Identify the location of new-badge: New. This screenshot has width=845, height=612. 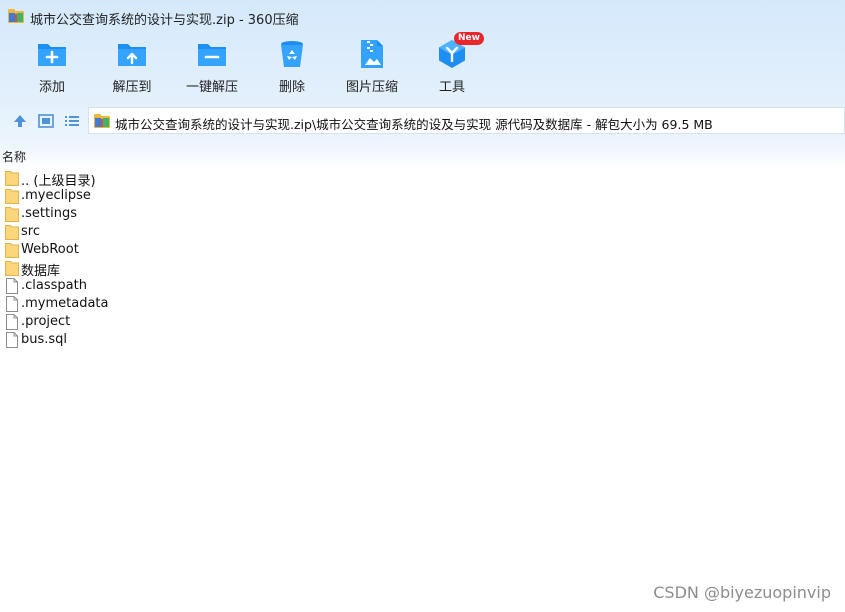
(469, 38).